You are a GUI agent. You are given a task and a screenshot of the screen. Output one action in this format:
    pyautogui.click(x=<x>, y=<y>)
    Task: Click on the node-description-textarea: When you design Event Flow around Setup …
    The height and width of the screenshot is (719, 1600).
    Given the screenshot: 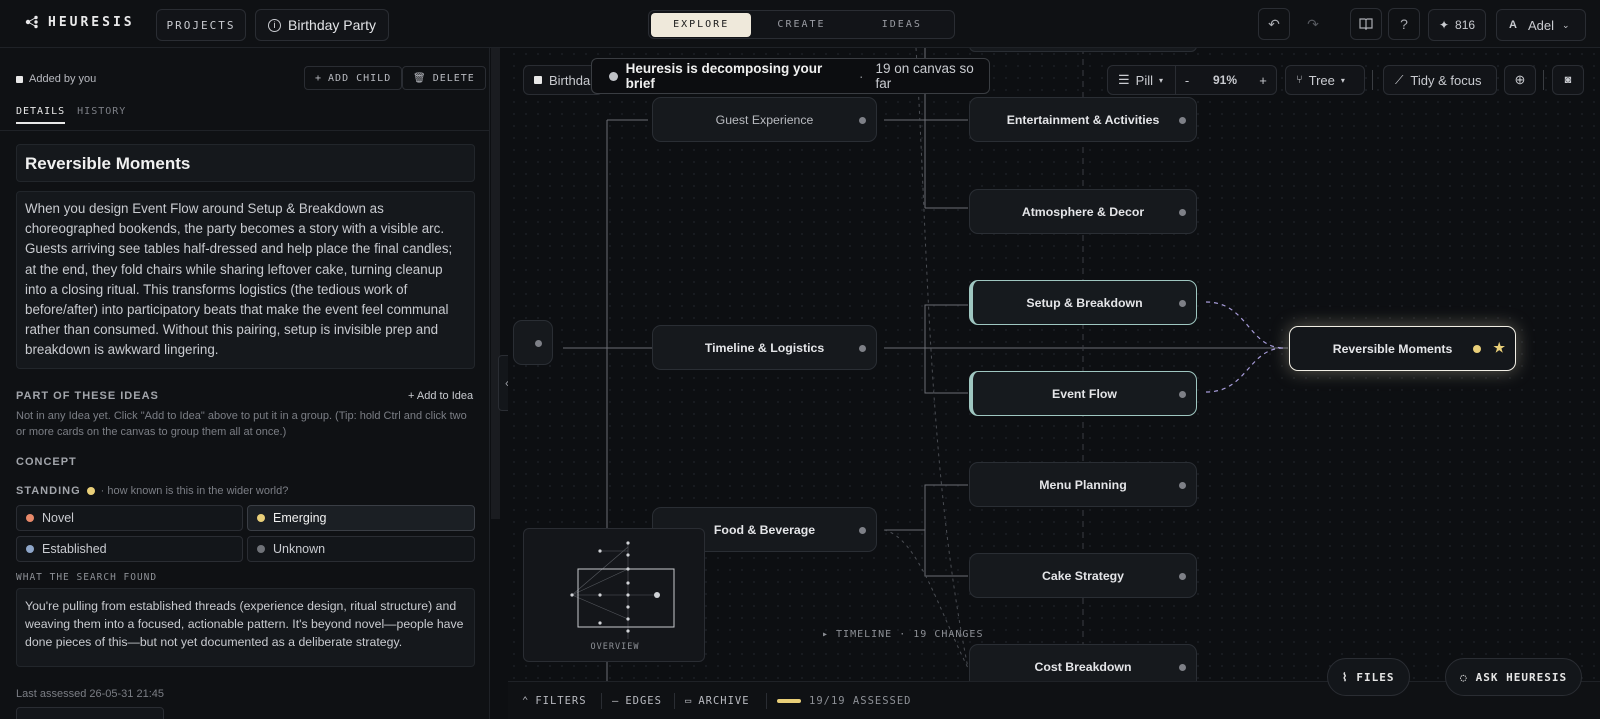 What is the action you would take?
    pyautogui.click(x=245, y=280)
    